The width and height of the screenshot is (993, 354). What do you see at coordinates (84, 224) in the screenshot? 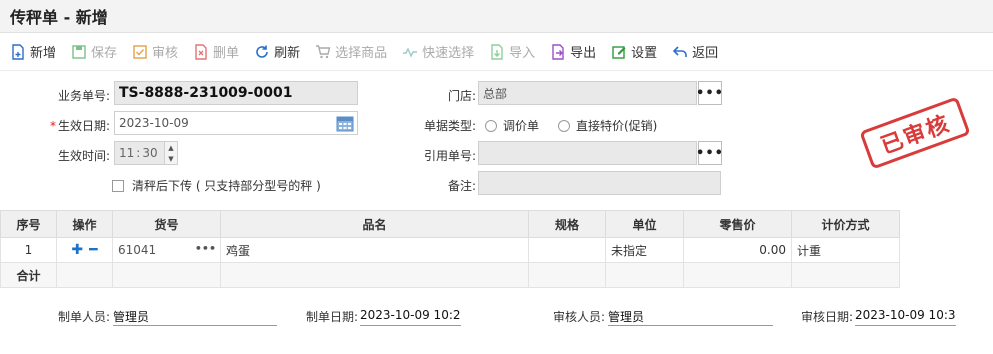
I see `header-action: 操作` at bounding box center [84, 224].